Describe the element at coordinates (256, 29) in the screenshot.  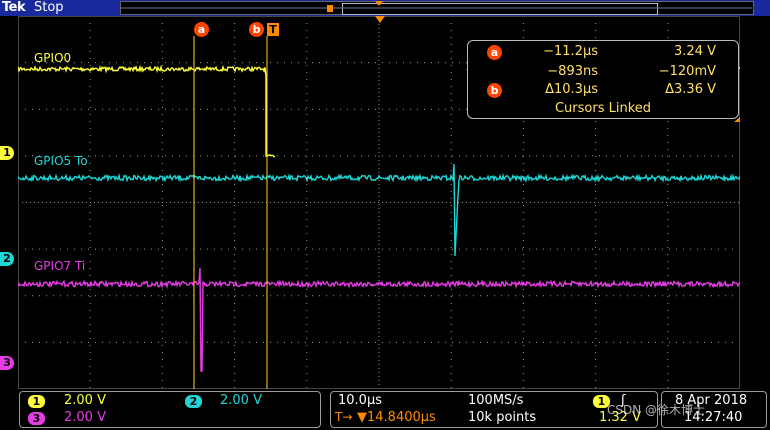
I see `cursor-b-tag: b` at that location.